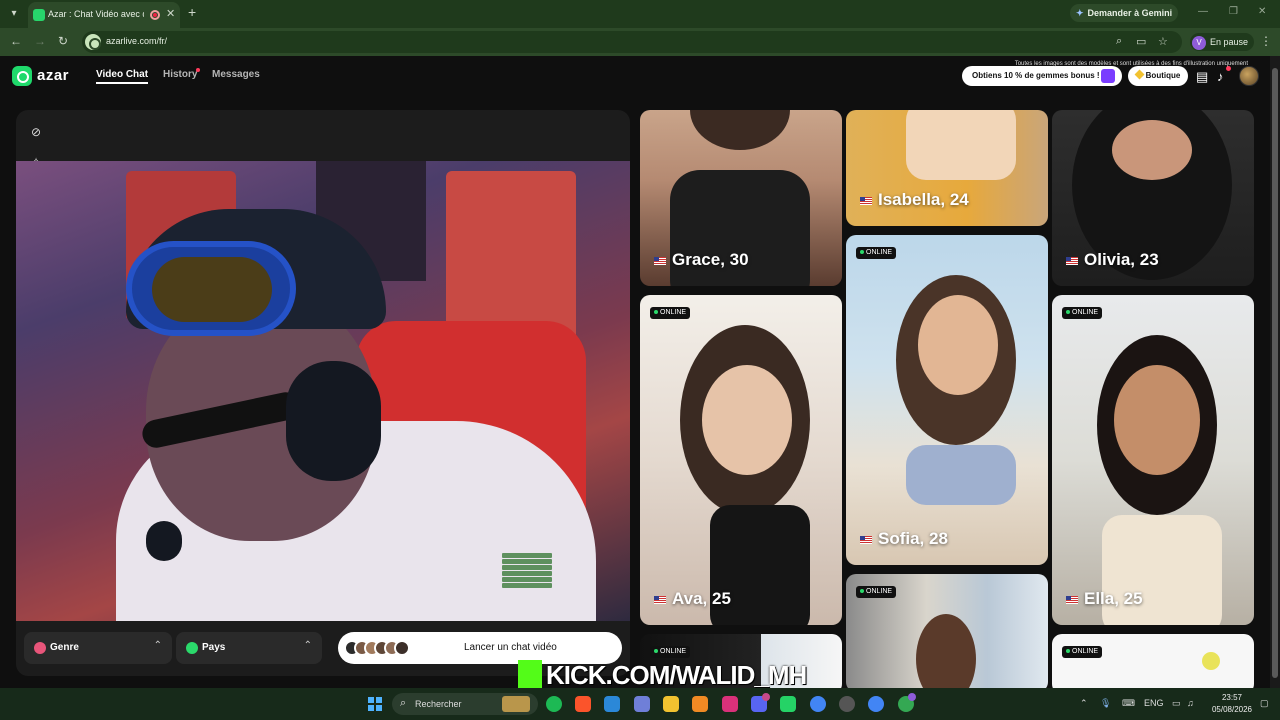 The height and width of the screenshot is (720, 1280). What do you see at coordinates (671, 704) in the screenshot?
I see `file-explorer-icon` at bounding box center [671, 704].